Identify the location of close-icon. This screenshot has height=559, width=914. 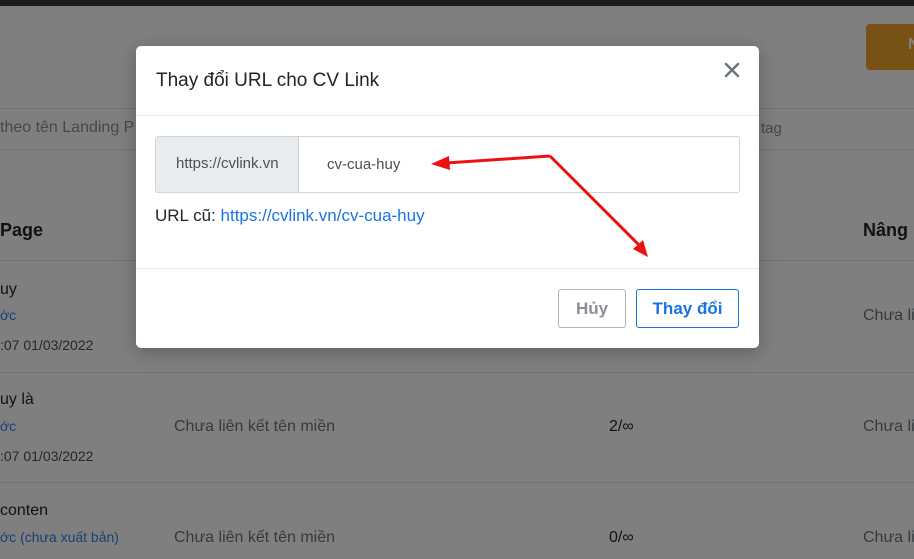
(732, 70).